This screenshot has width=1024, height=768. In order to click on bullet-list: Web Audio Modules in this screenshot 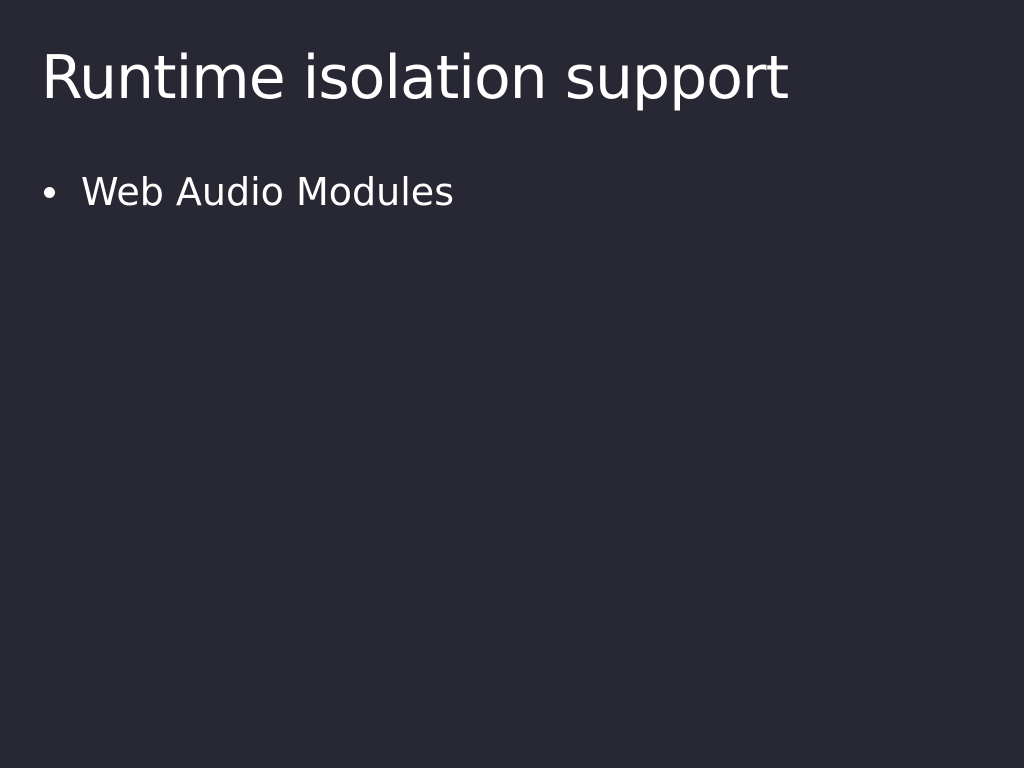, I will do `click(249, 192)`.